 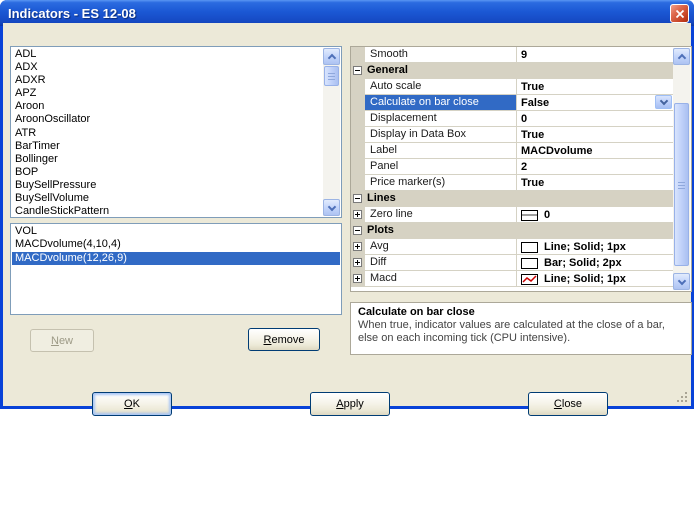 I want to click on property-value-dropdown: False, so click(x=595, y=102).